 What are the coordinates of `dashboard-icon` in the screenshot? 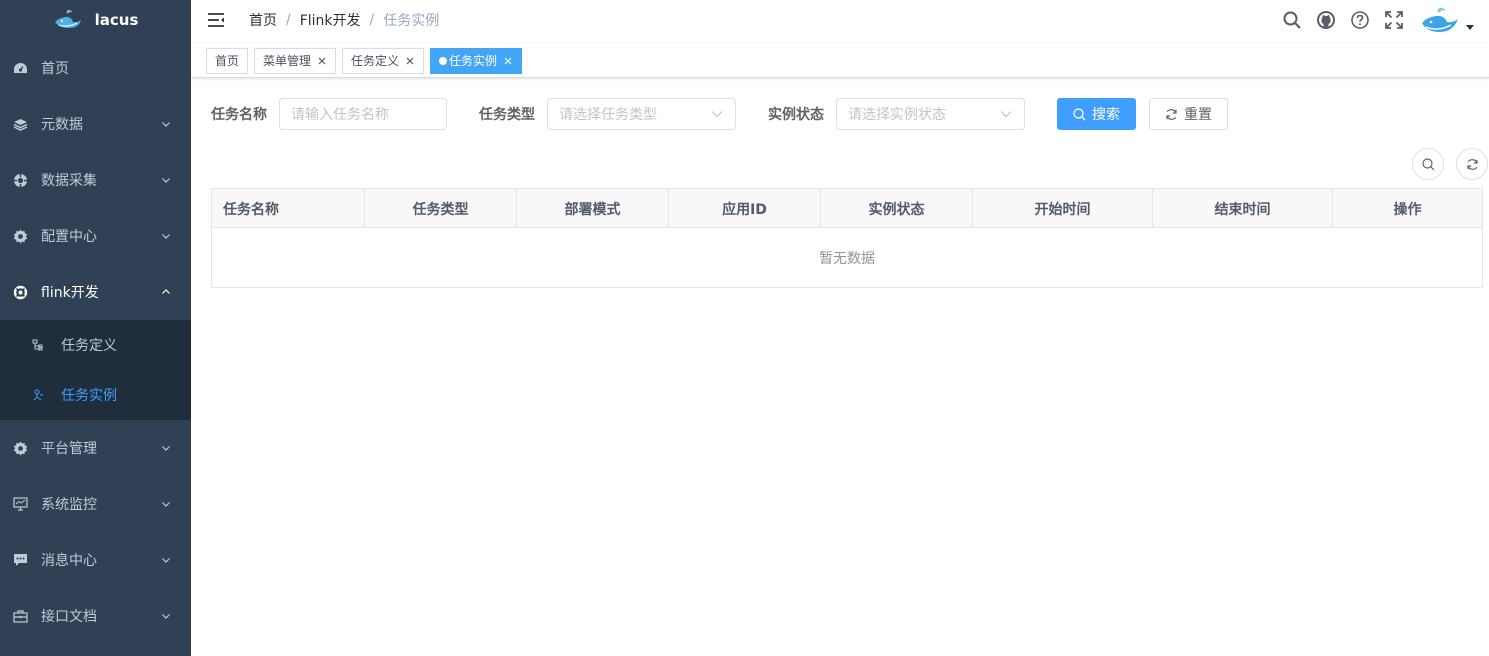 It's located at (20, 68).